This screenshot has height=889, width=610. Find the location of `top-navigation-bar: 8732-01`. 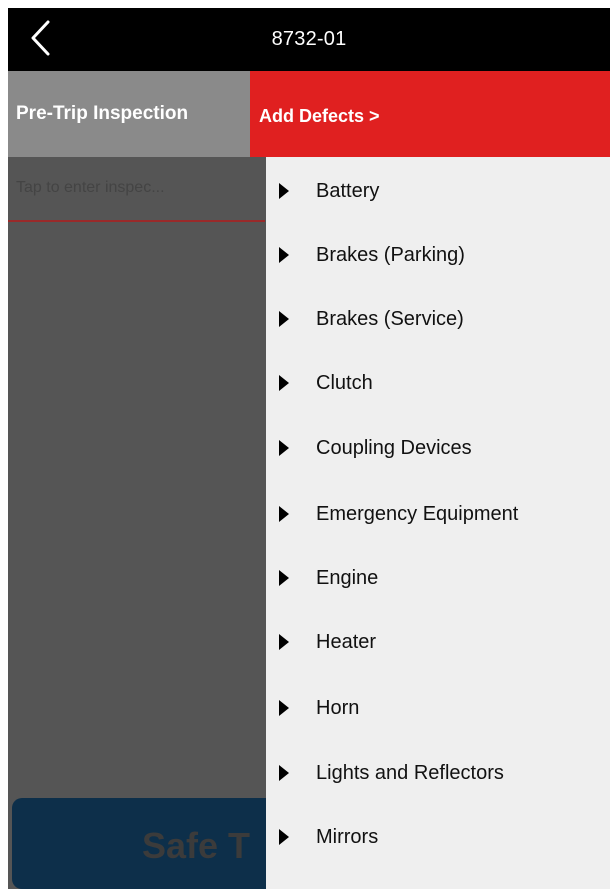

top-navigation-bar: 8732-01 is located at coordinates (309, 39).